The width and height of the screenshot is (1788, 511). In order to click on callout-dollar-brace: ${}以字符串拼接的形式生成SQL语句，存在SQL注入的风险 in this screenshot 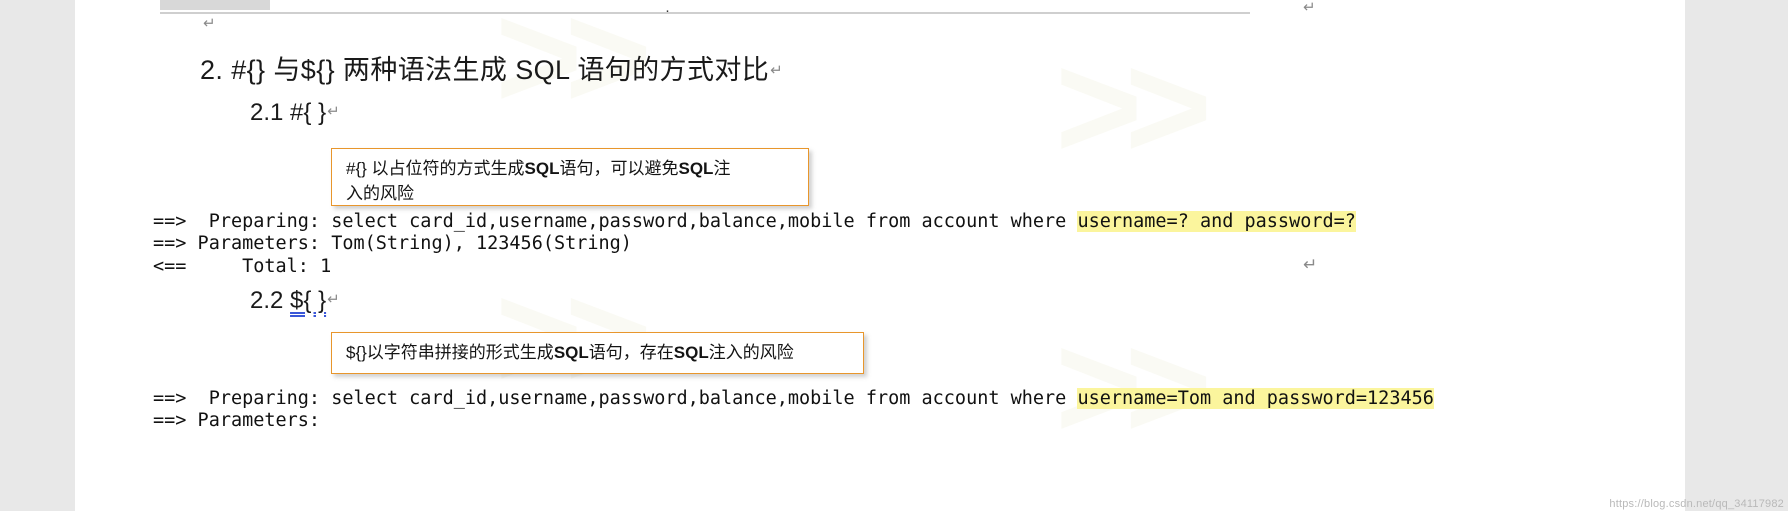, I will do `click(597, 353)`.